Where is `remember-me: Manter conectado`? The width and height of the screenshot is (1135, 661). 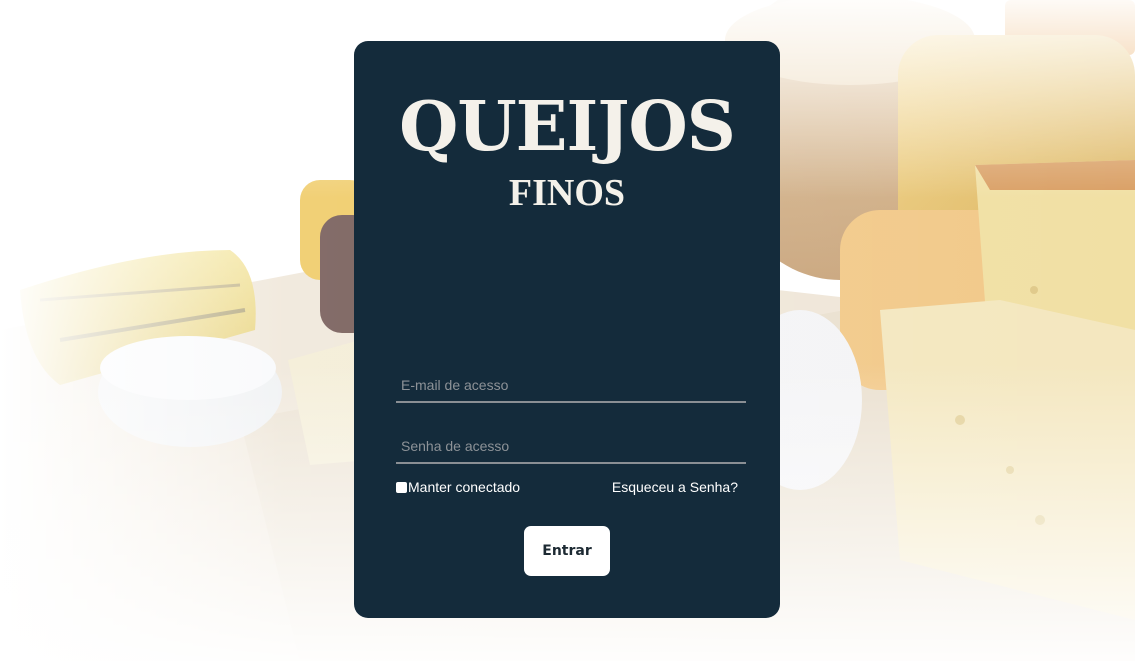
remember-me: Manter conectado is located at coordinates (458, 487).